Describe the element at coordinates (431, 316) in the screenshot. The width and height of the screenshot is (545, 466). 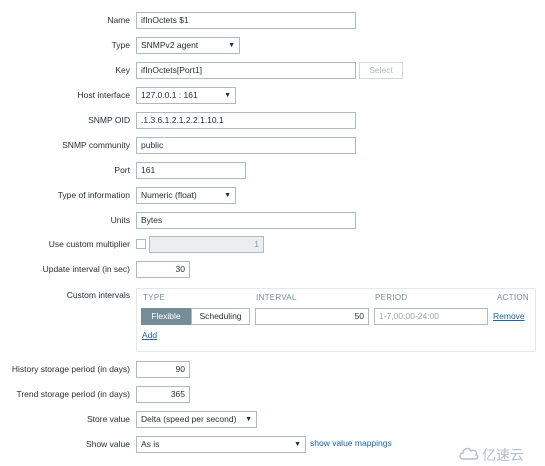
I see `period-input: 1-7,00:00-24:00` at that location.